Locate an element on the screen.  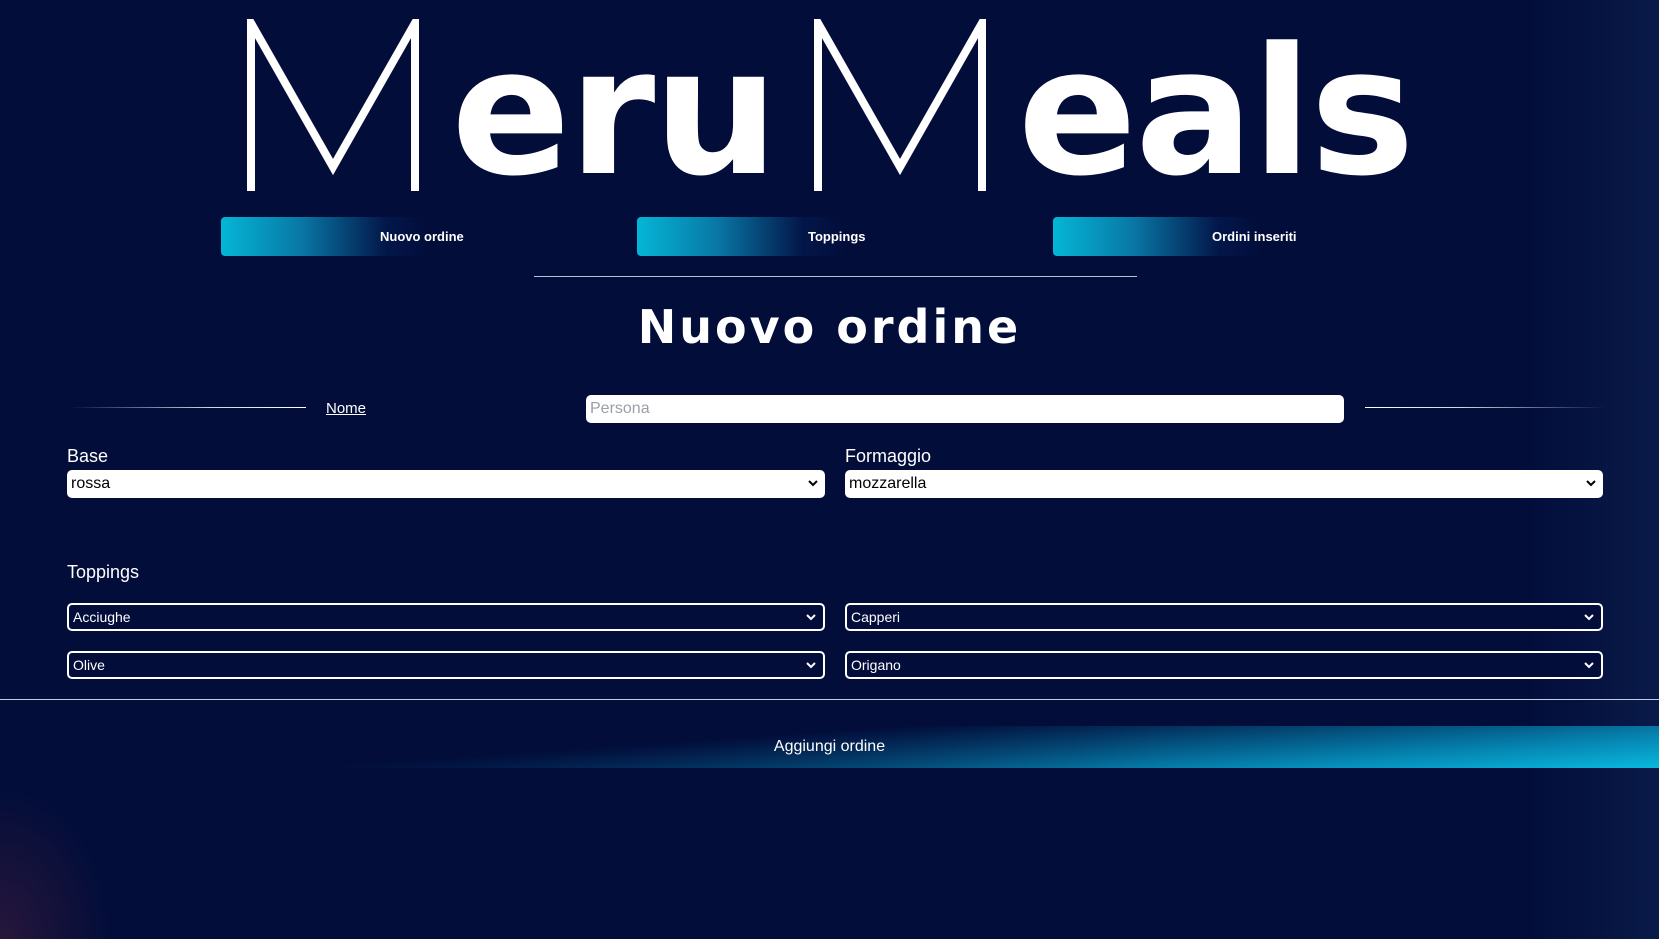
topping-select-1: Acciughe is located at coordinates (446, 617).